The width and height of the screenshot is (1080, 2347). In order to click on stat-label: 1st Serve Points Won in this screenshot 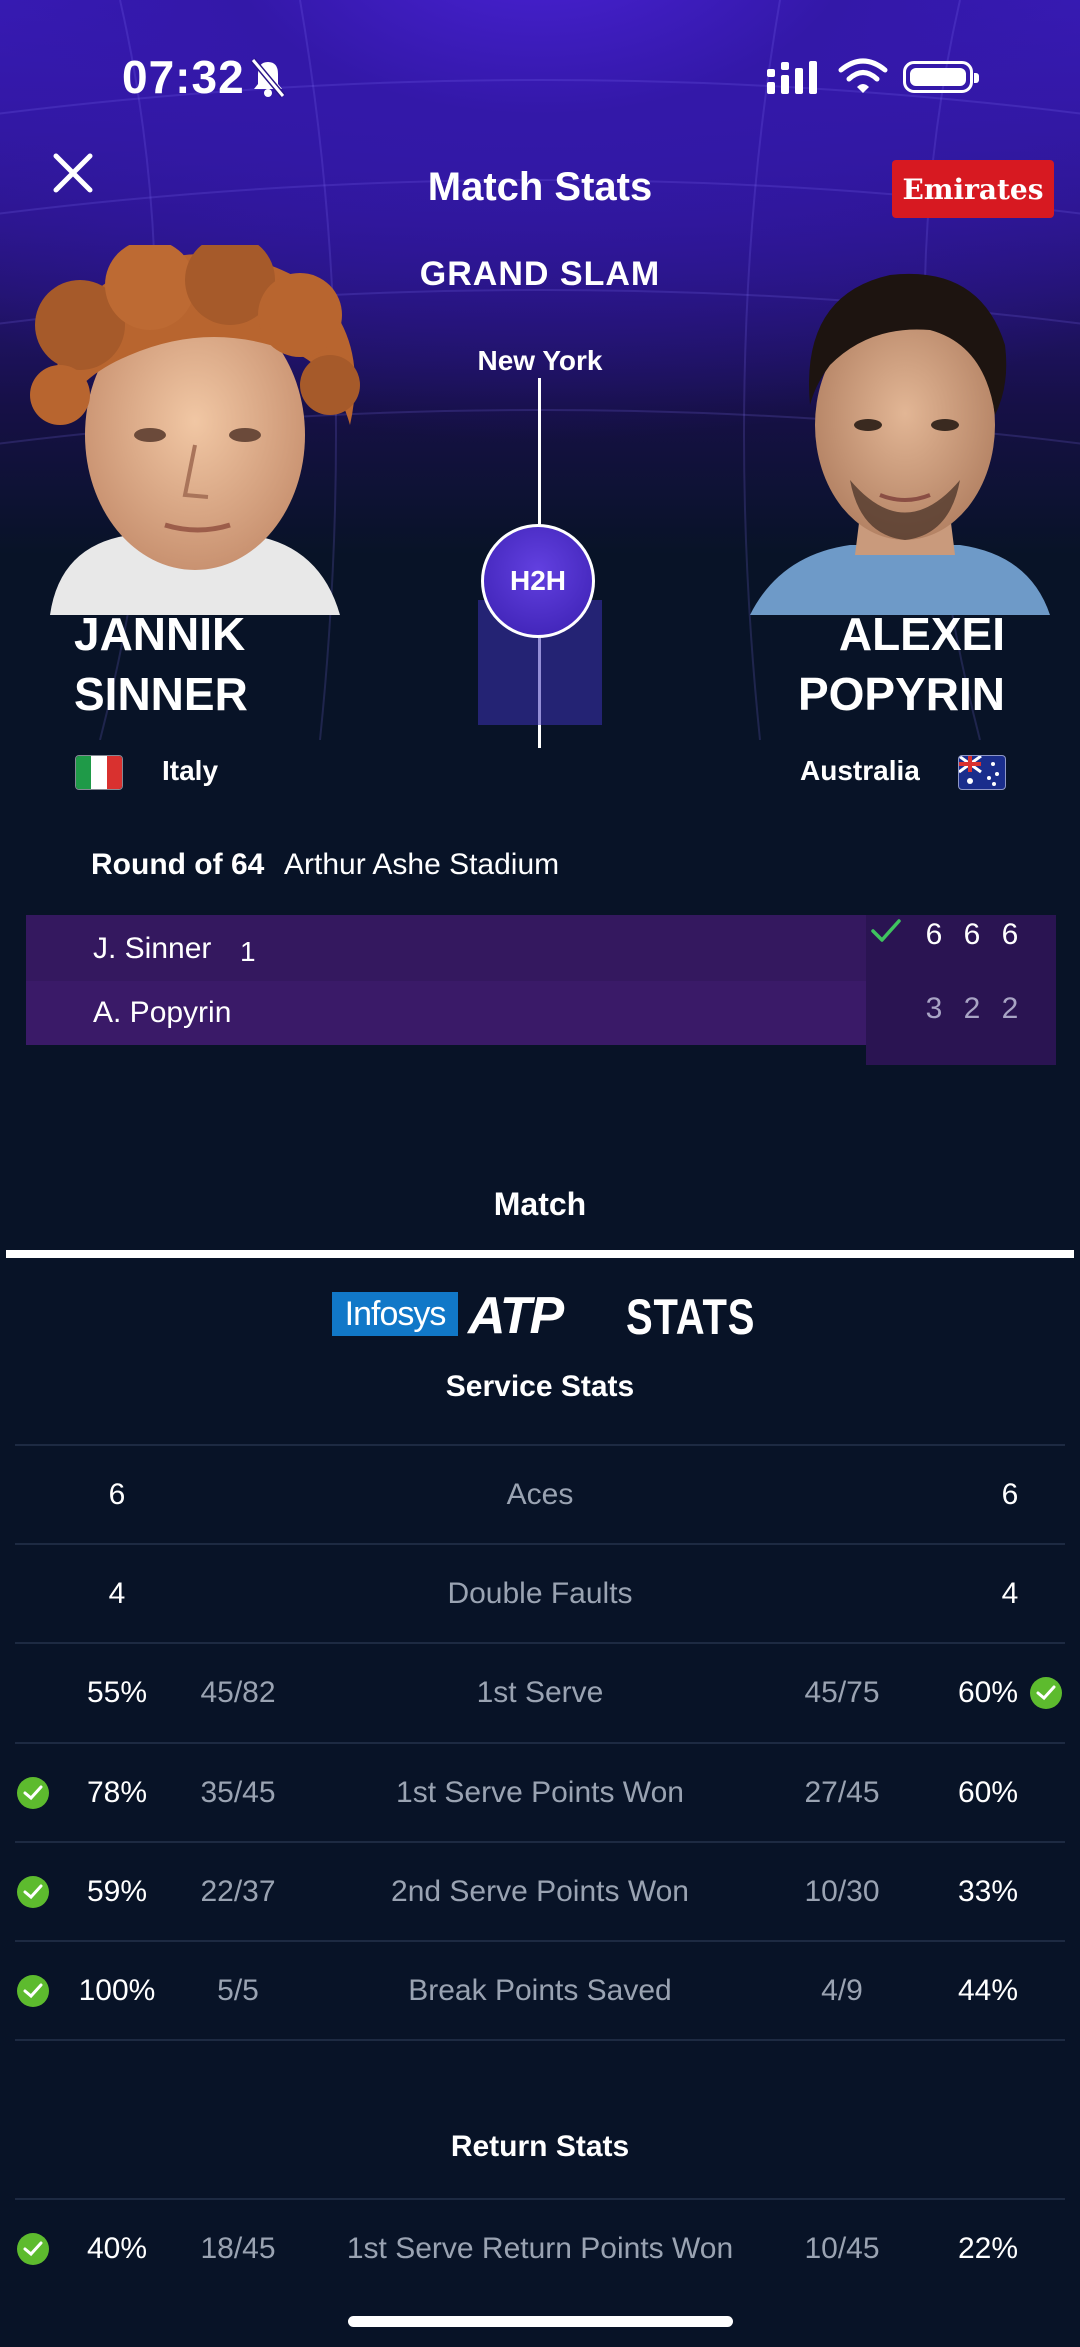, I will do `click(540, 1792)`.